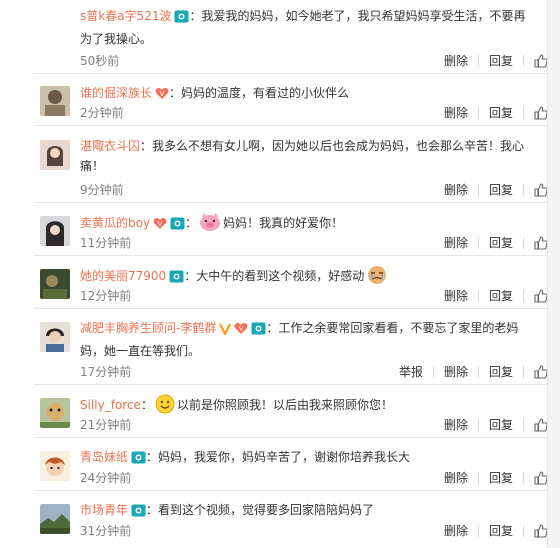  What do you see at coordinates (116, 93) in the screenshot?
I see `username-link: 谁的倔深族长` at bounding box center [116, 93].